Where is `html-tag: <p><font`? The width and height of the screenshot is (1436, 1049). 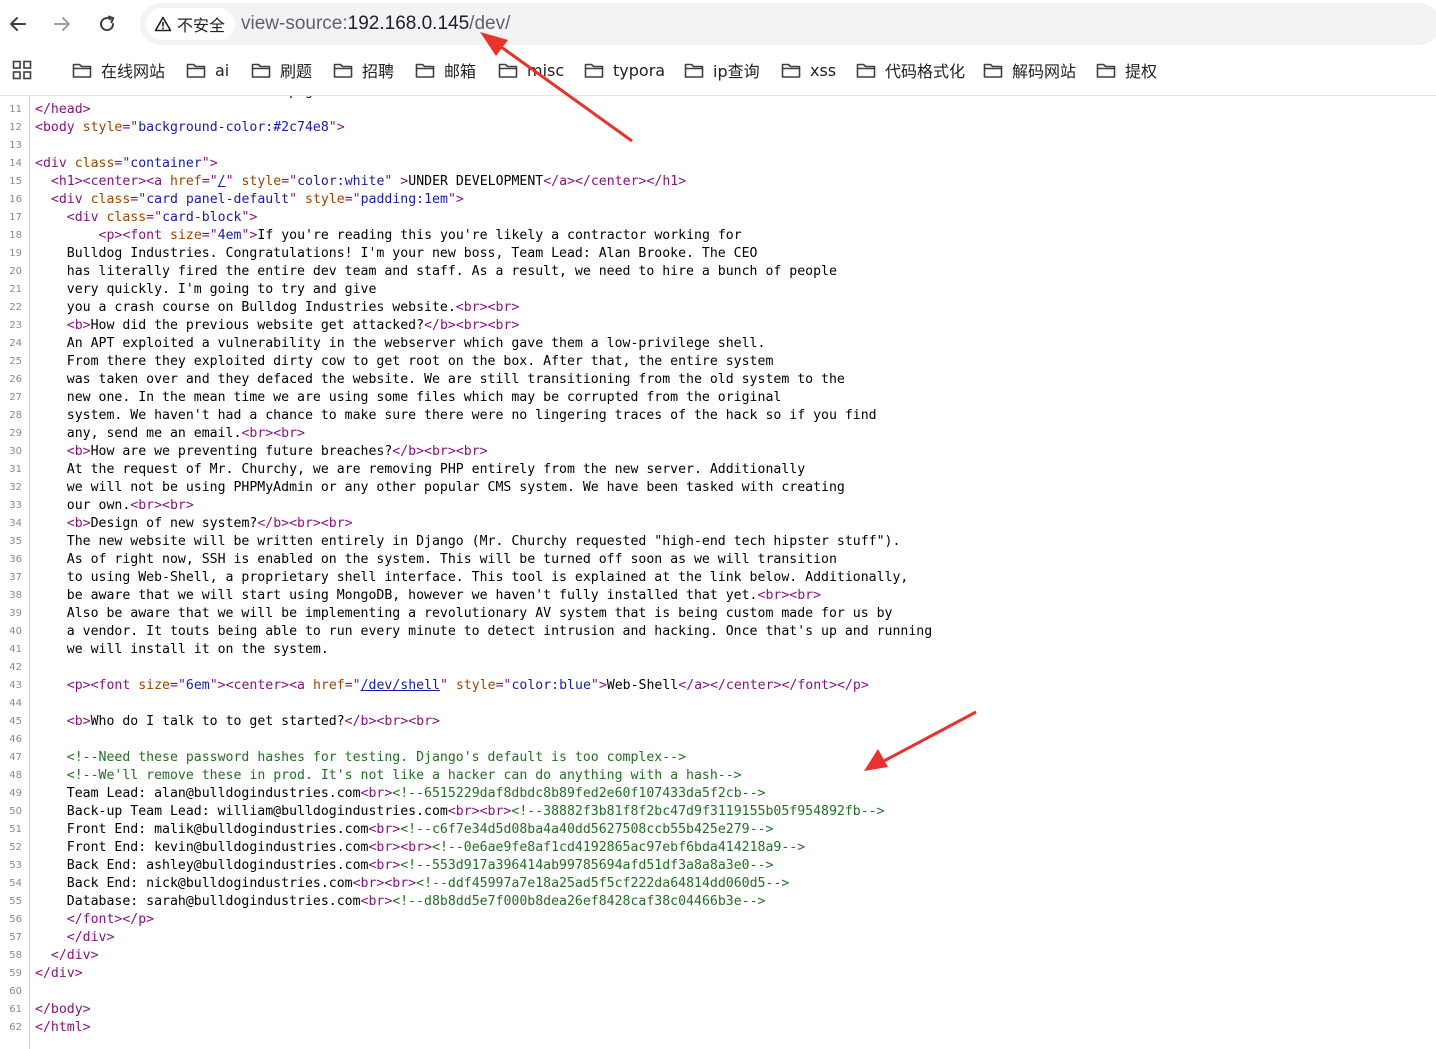
html-tag: <p><font is located at coordinates (102, 685).